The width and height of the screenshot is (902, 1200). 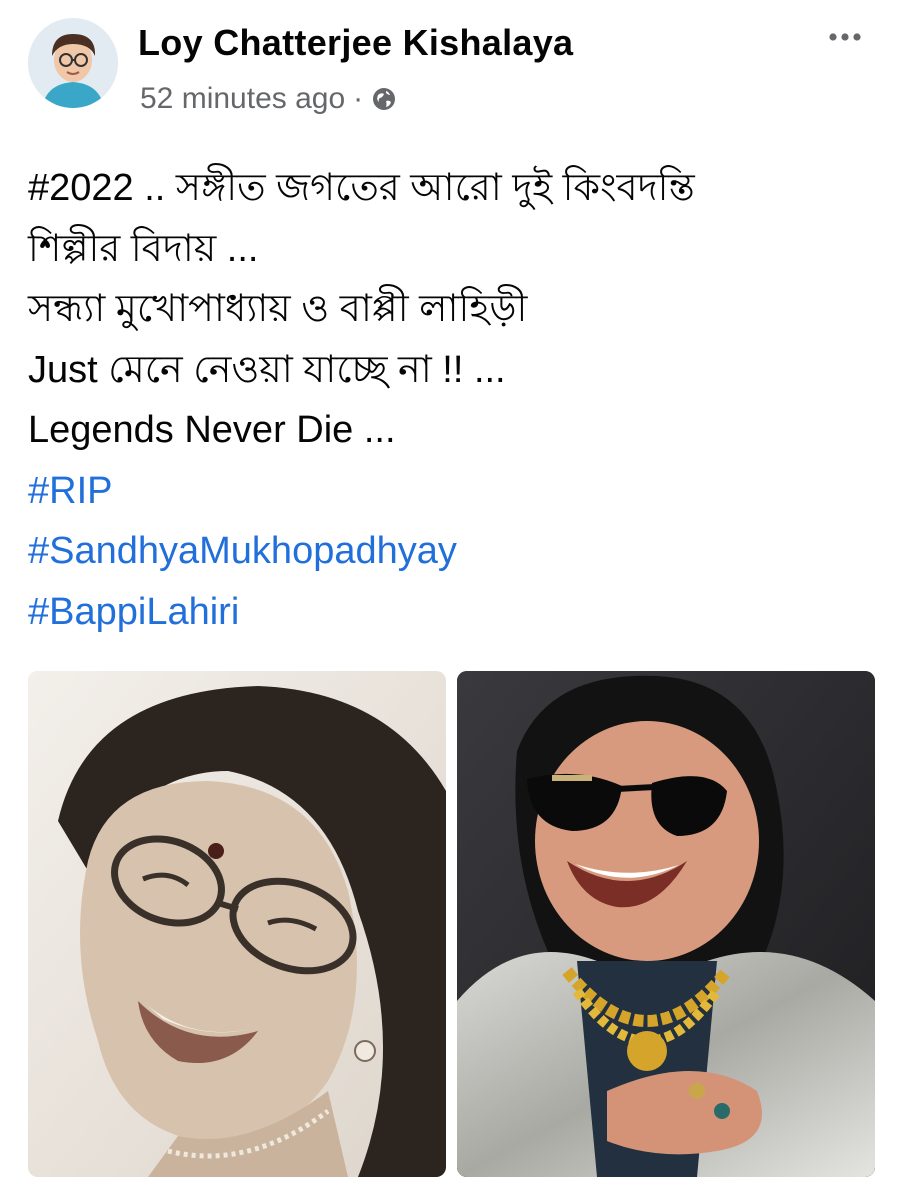 I want to click on globe-icon, so click(x=384, y=99).